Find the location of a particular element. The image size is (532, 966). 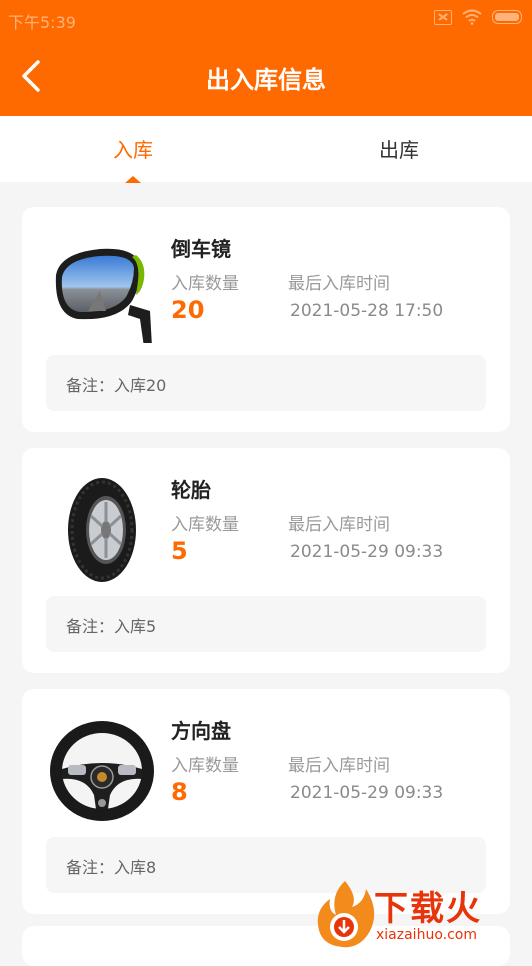

note-box: 备注：入库20 is located at coordinates (266, 383).